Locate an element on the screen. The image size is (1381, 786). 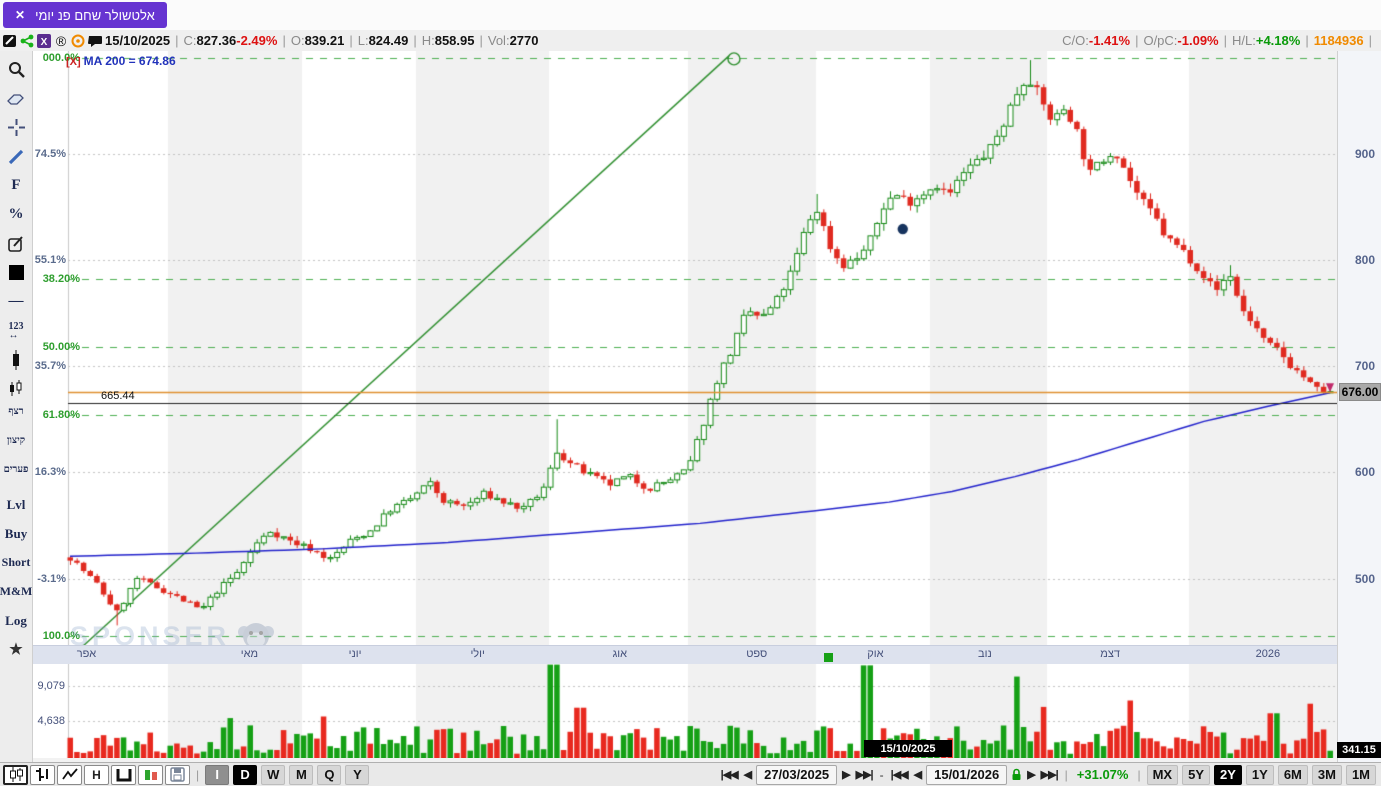
target-icon is located at coordinates (78, 41).